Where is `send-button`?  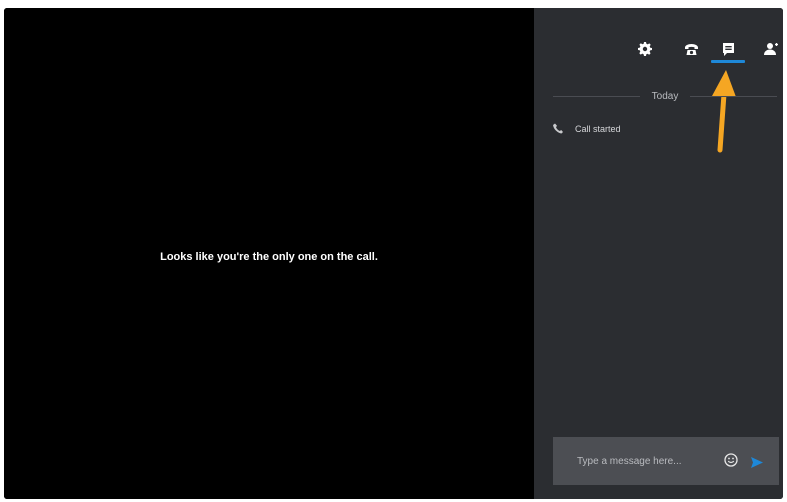
send-button is located at coordinates (757, 464).